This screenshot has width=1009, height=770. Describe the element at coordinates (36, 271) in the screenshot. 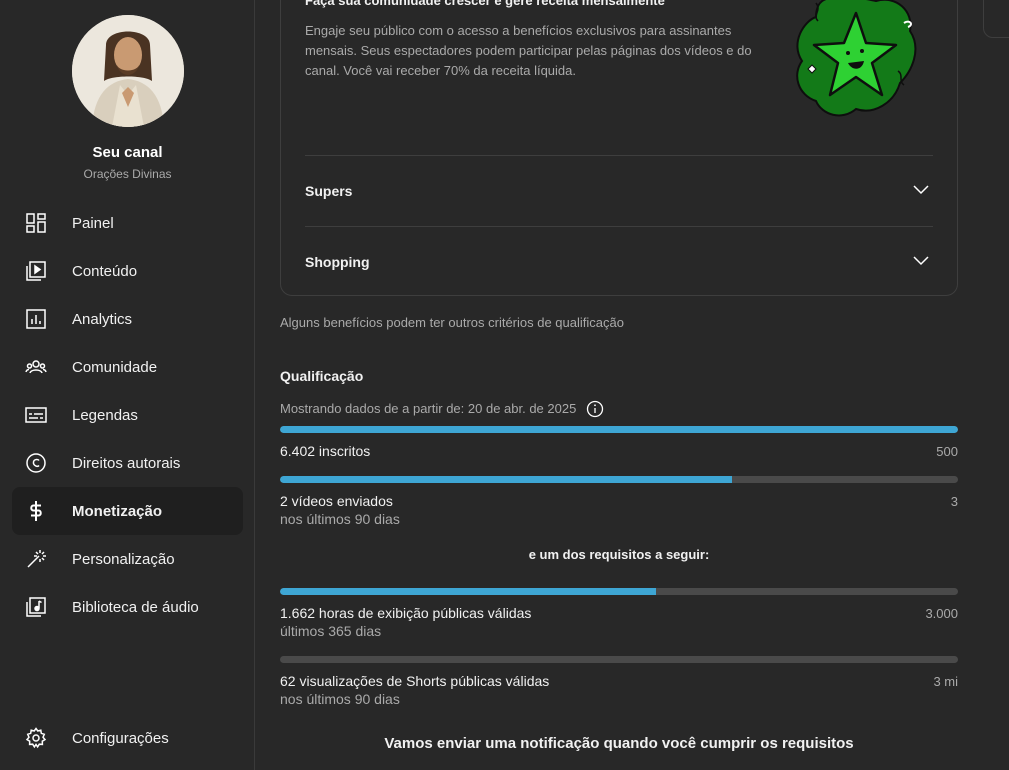

I see `content-icon` at that location.